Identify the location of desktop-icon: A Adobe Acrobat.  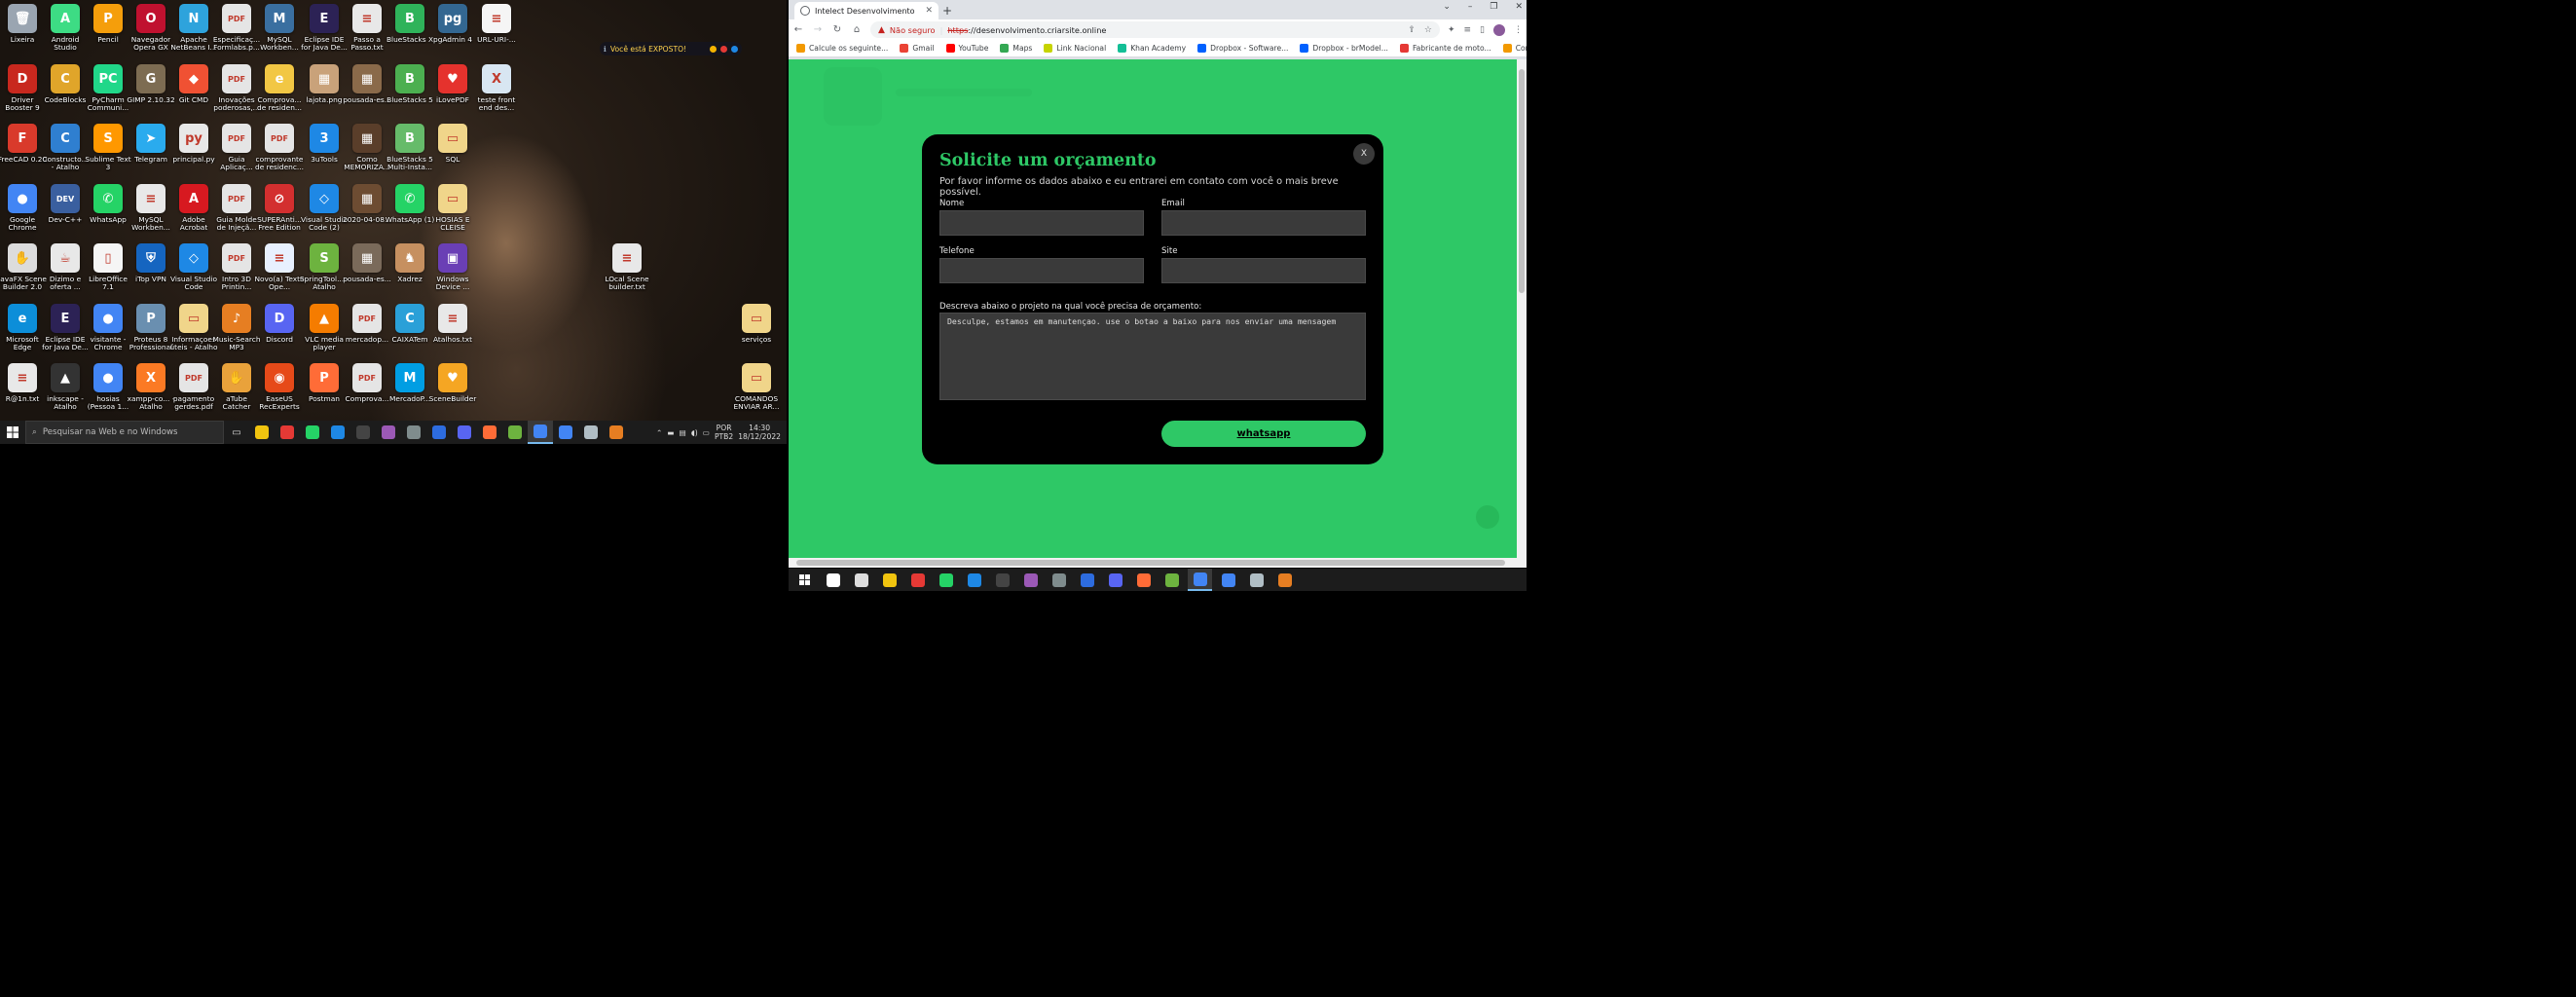
(193, 213).